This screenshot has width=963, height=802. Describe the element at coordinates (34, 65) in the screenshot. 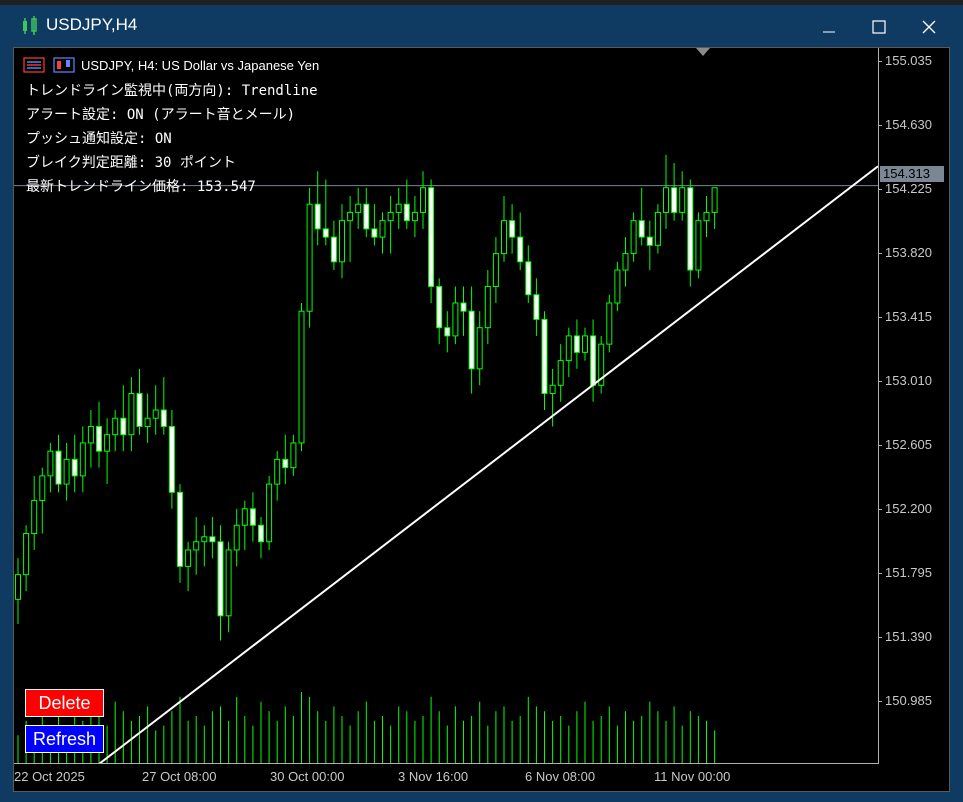

I see `object-list-icon` at that location.